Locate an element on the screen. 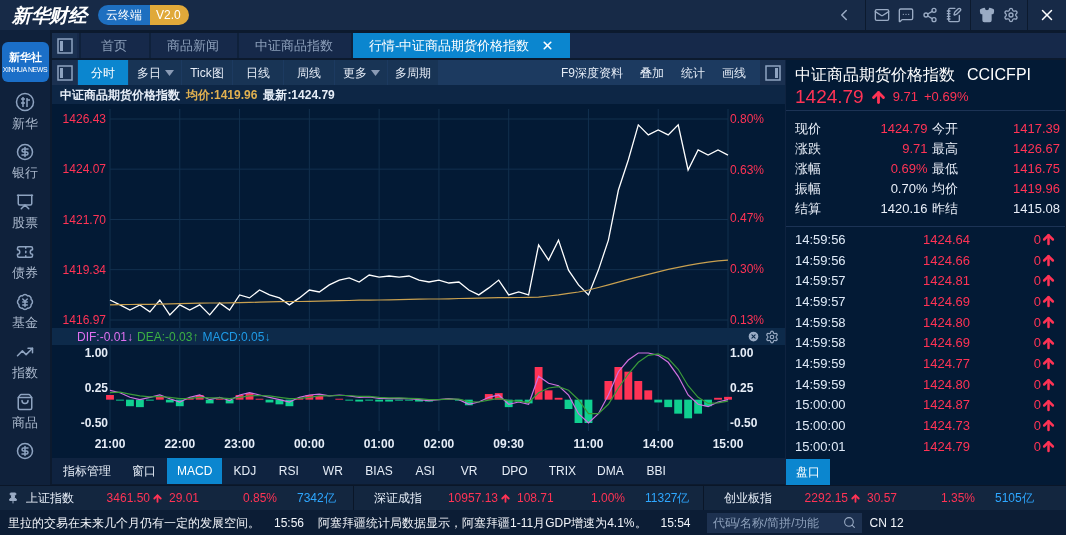  stat-value: 1419.96 is located at coordinates (1036, 188).